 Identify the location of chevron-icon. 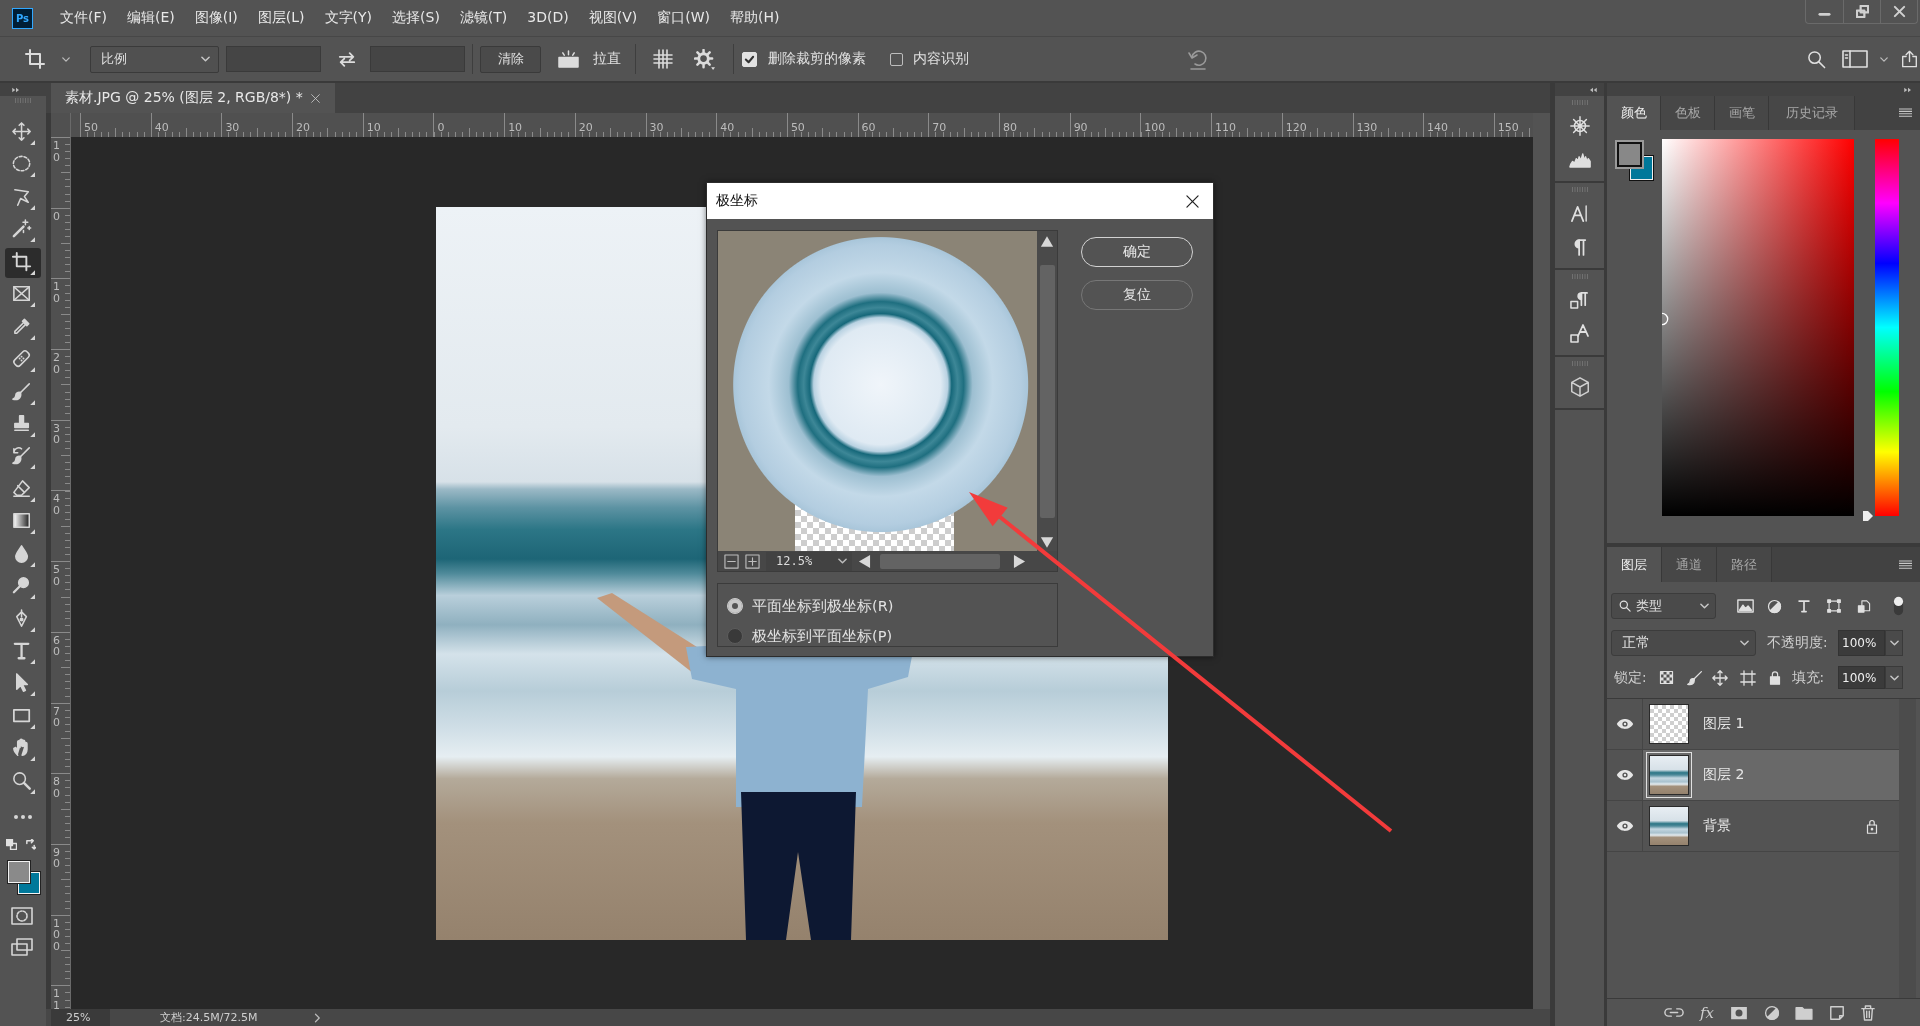
(317, 1017).